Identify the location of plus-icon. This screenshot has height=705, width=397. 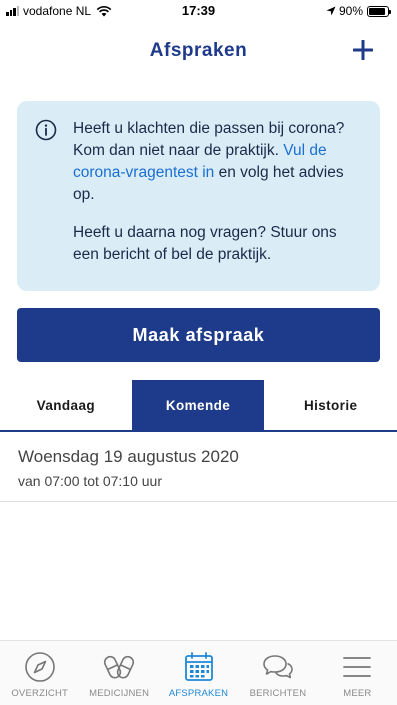
(363, 50).